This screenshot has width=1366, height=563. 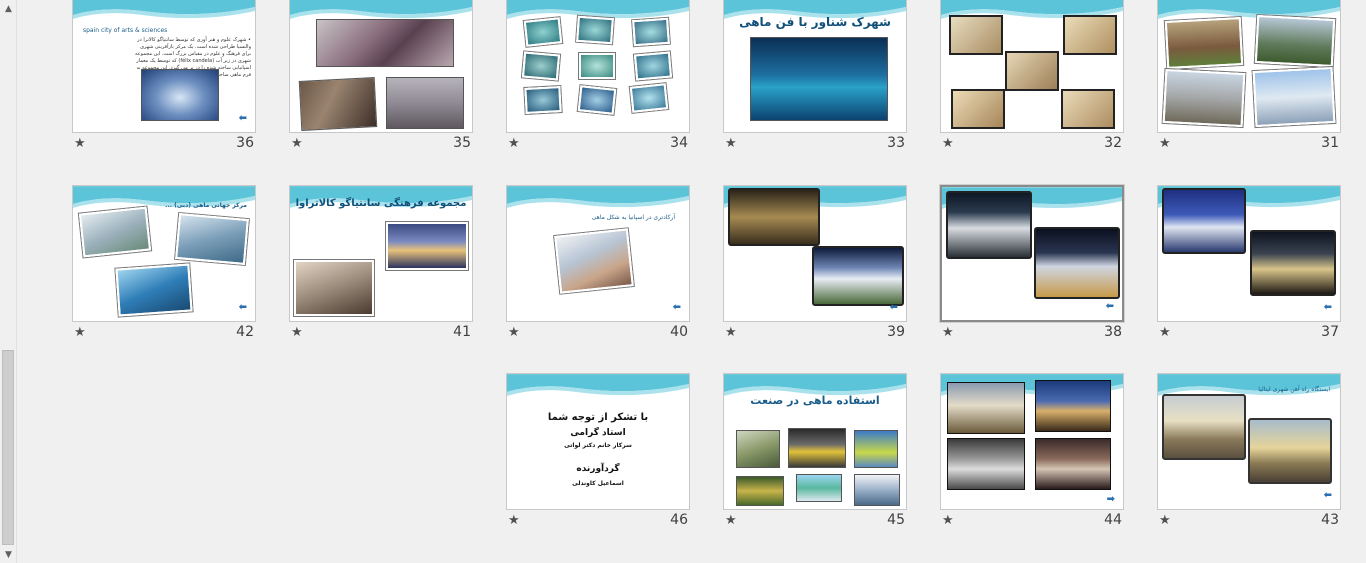 I want to click on slide-number: 42, so click(x=245, y=332).